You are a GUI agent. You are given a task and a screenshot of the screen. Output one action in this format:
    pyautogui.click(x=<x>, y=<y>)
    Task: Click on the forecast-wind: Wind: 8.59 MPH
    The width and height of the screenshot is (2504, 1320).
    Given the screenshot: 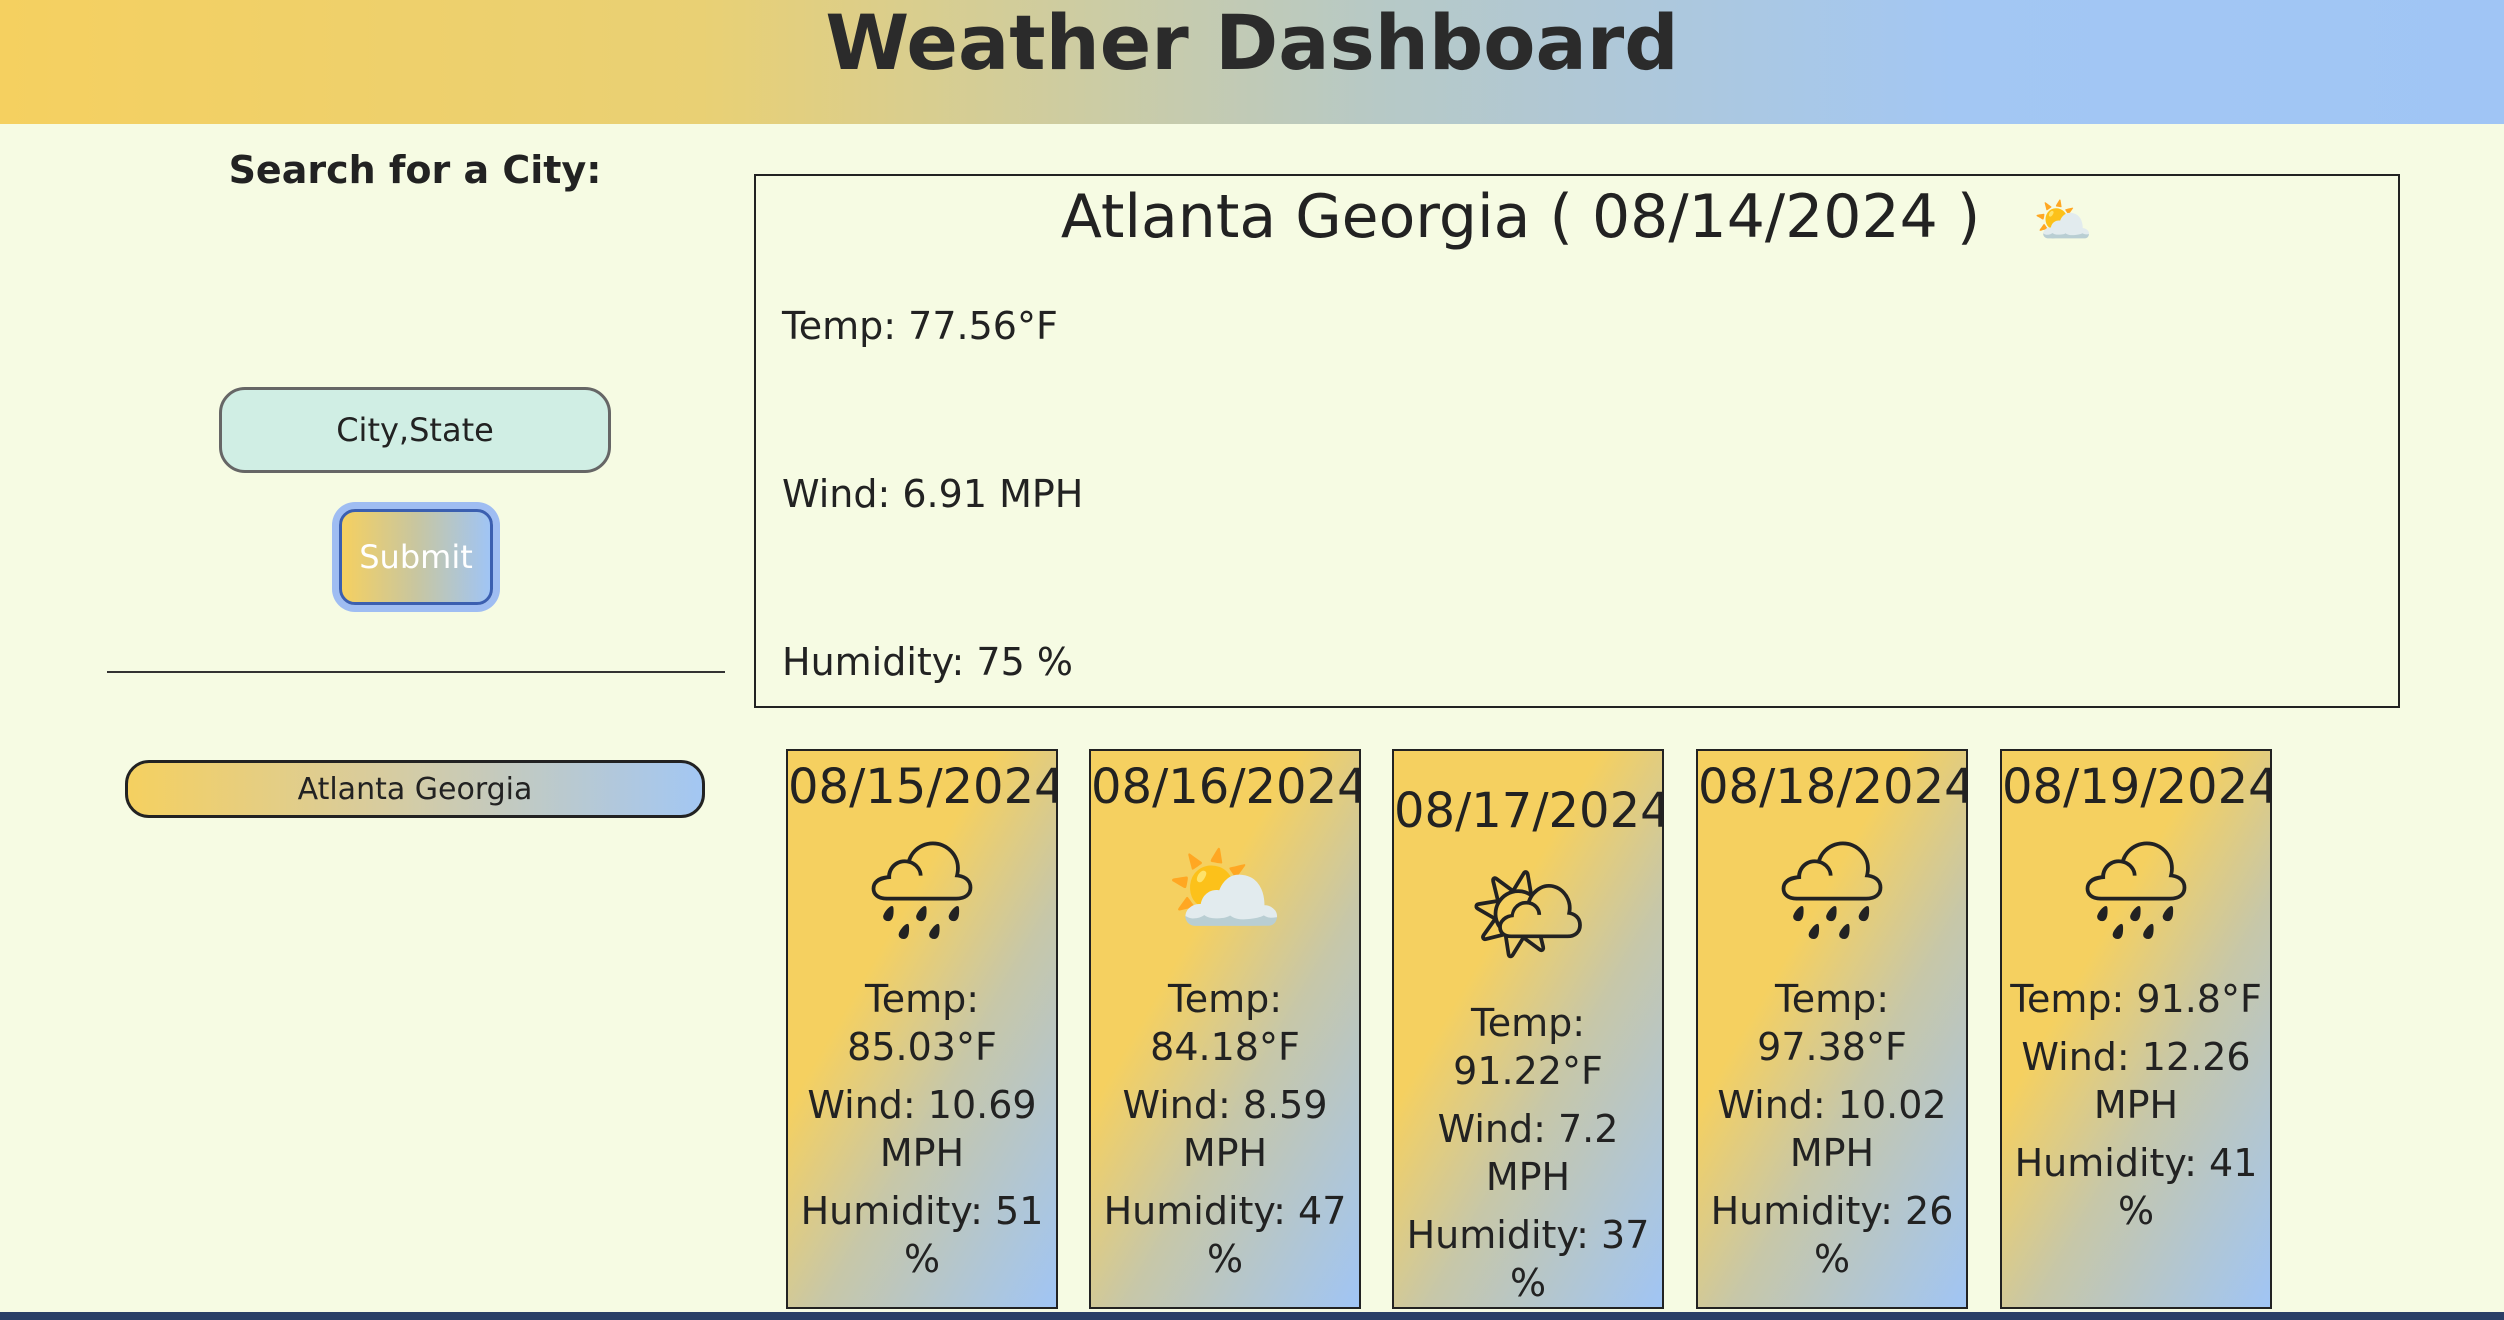 What is the action you would take?
    pyautogui.click(x=1225, y=1129)
    